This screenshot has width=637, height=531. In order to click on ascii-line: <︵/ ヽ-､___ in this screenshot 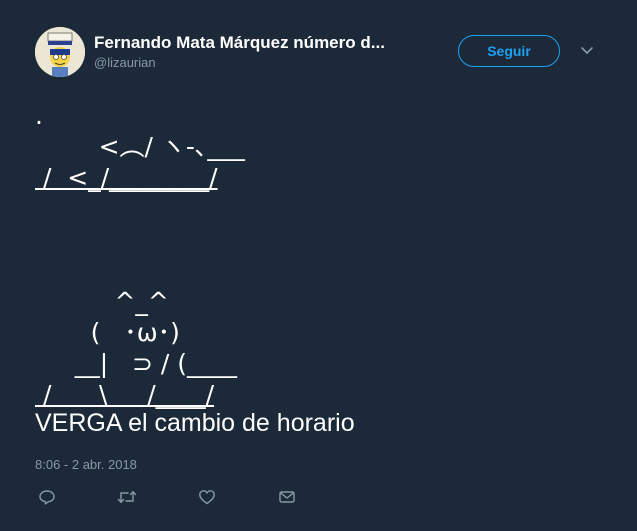, I will do `click(140, 146)`.